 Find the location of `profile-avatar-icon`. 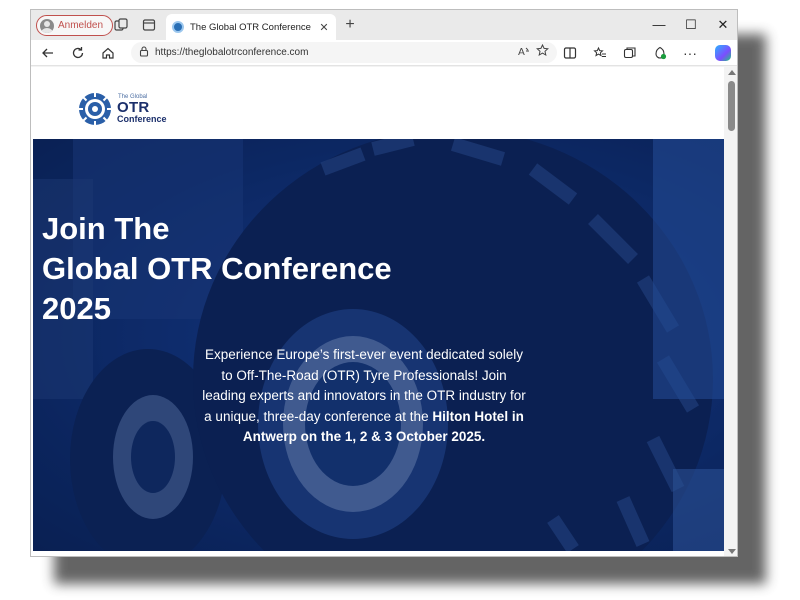

profile-avatar-icon is located at coordinates (47, 25).